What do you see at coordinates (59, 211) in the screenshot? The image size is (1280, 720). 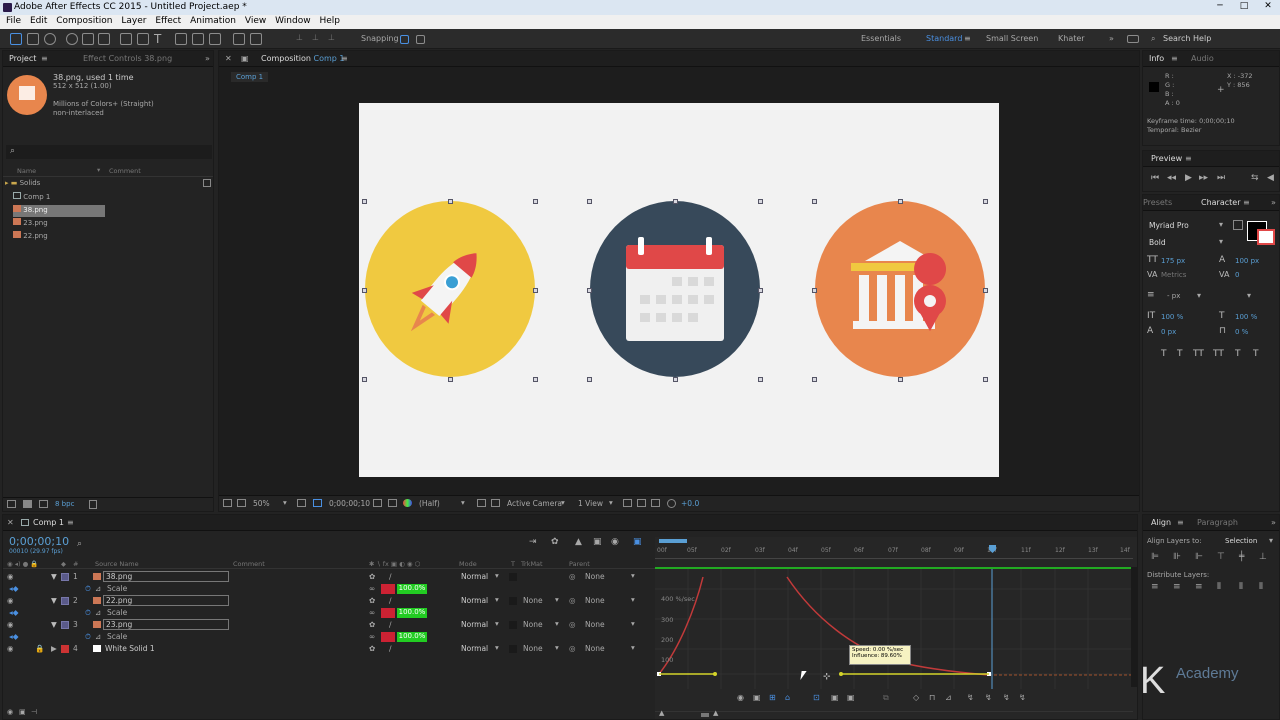 I see `list-item: 38.png` at bounding box center [59, 211].